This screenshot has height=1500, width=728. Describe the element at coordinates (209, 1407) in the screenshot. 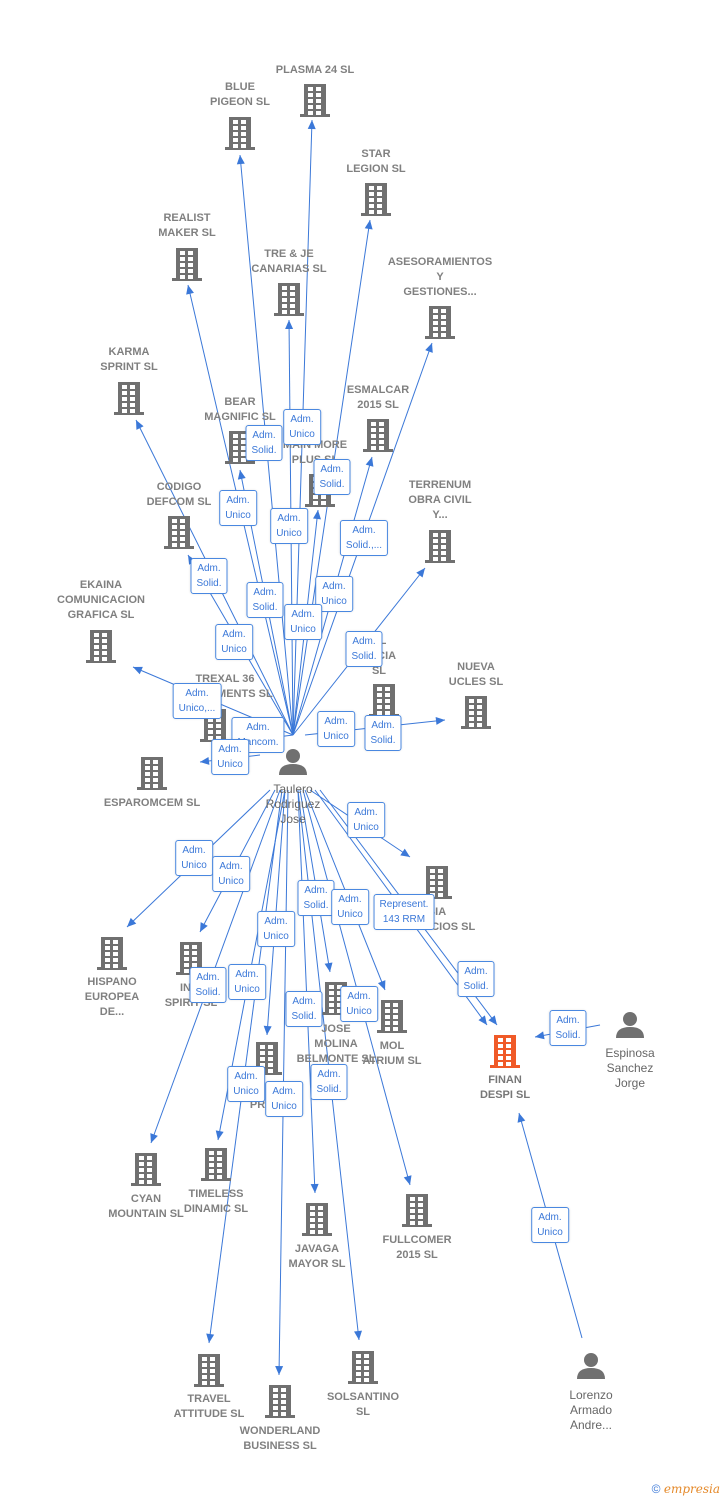

I see `node-label-travel: TRAVEL ATTITUDE SL` at that location.